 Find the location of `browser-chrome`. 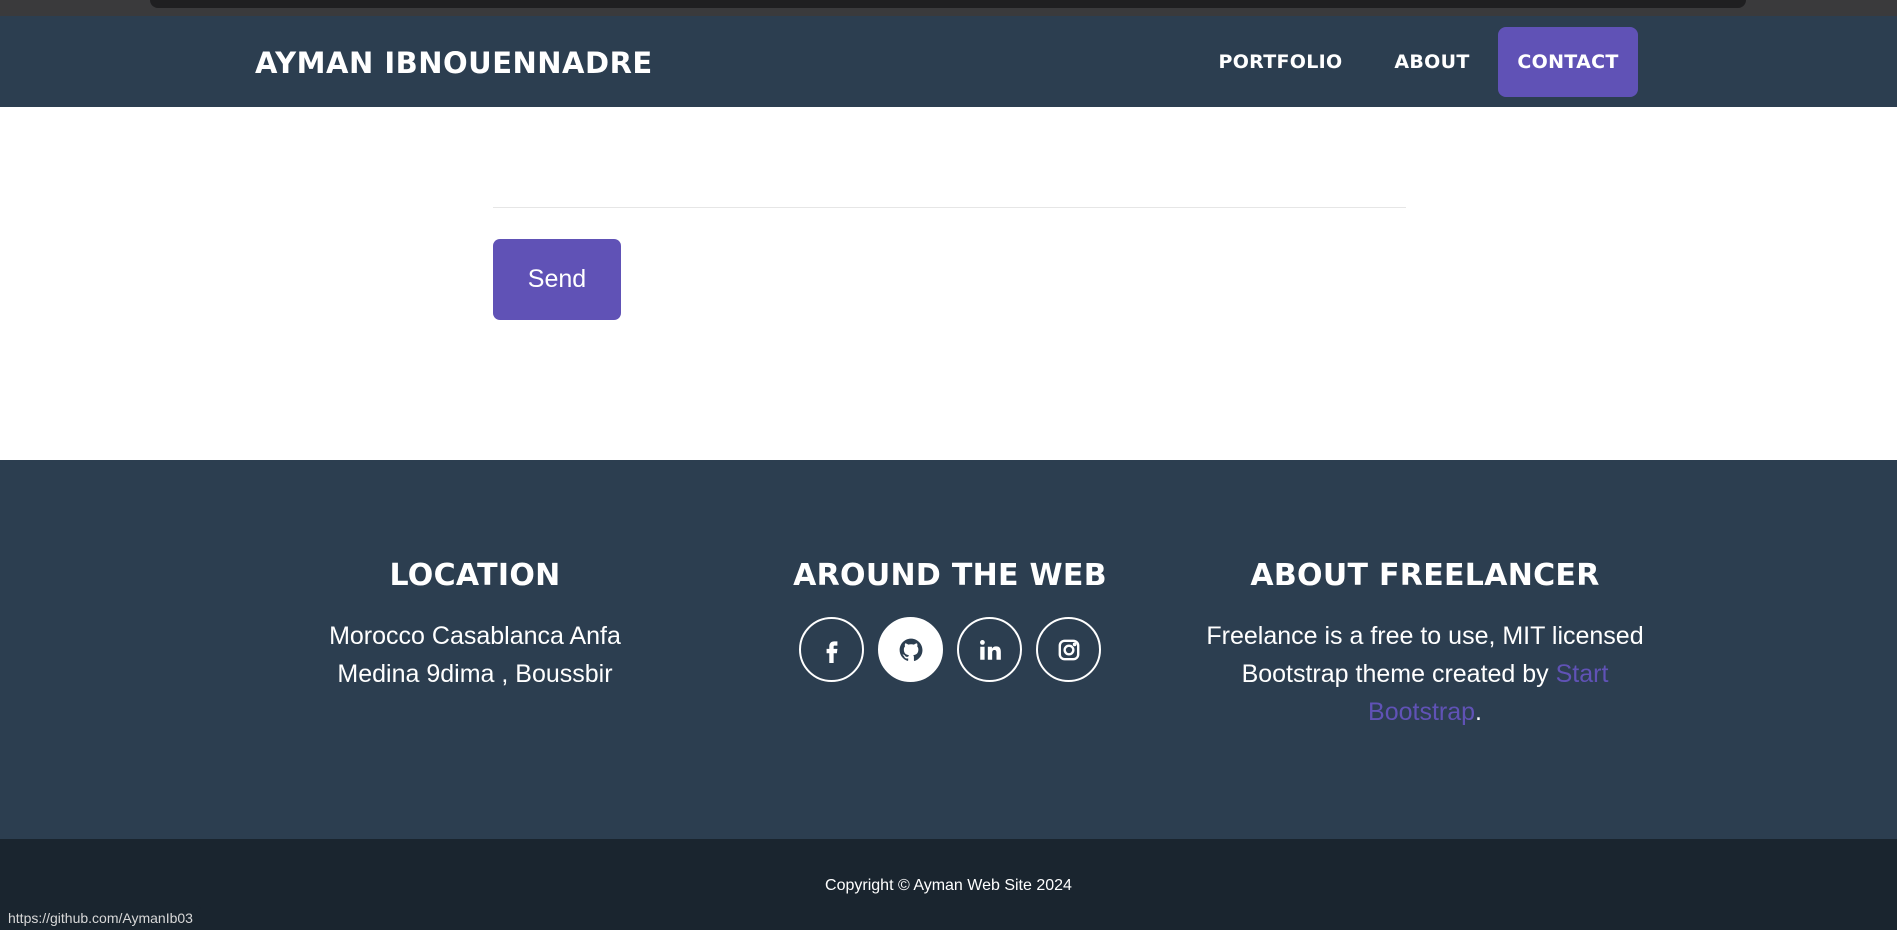

browser-chrome is located at coordinates (948, 8).